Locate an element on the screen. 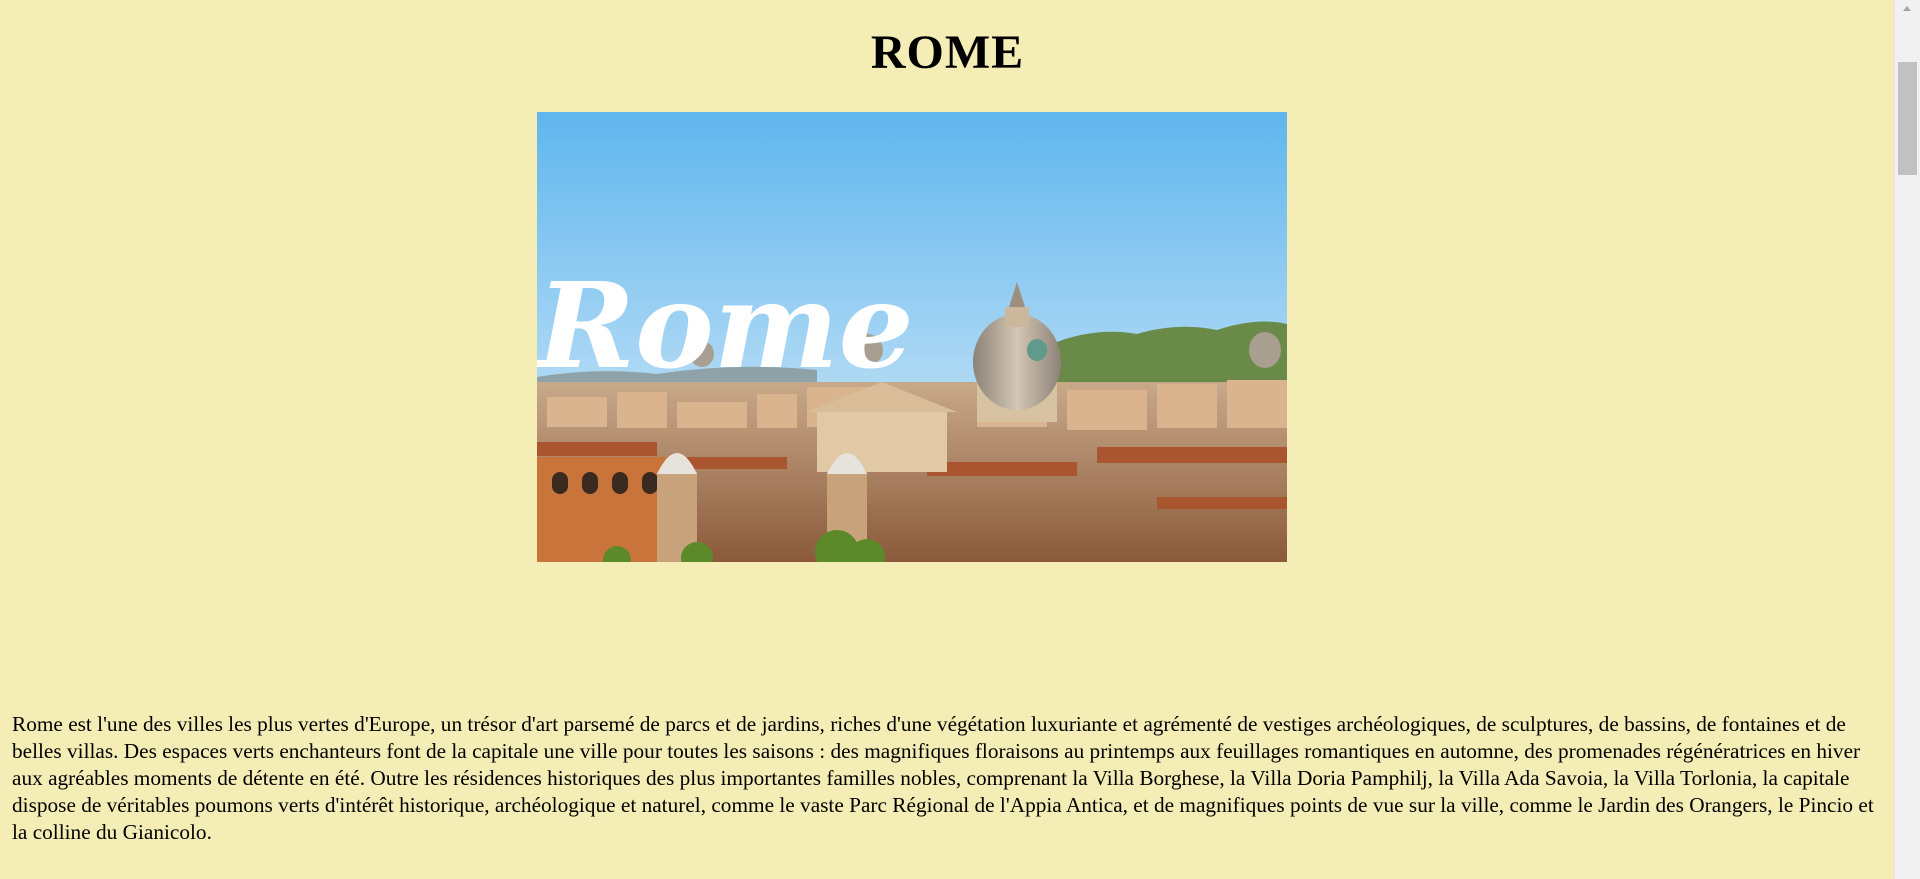 The height and width of the screenshot is (879, 1920). scrollbar-thumb is located at coordinates (1907, 118).